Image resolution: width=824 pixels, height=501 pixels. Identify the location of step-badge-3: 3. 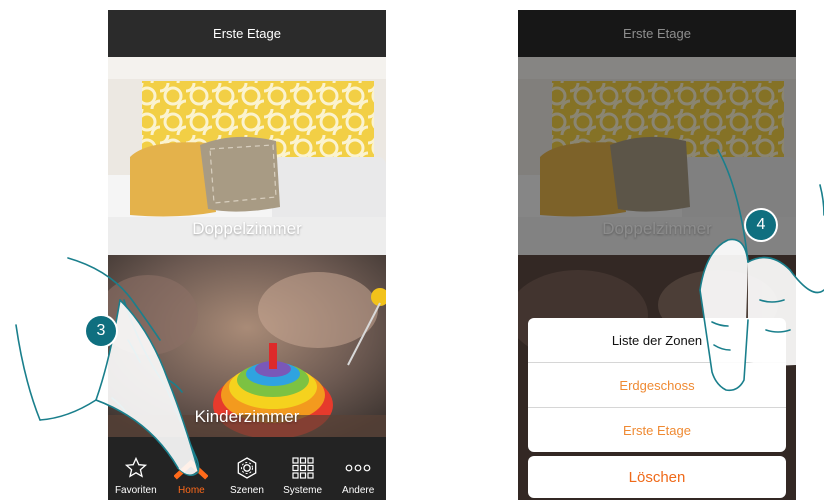
(101, 331).